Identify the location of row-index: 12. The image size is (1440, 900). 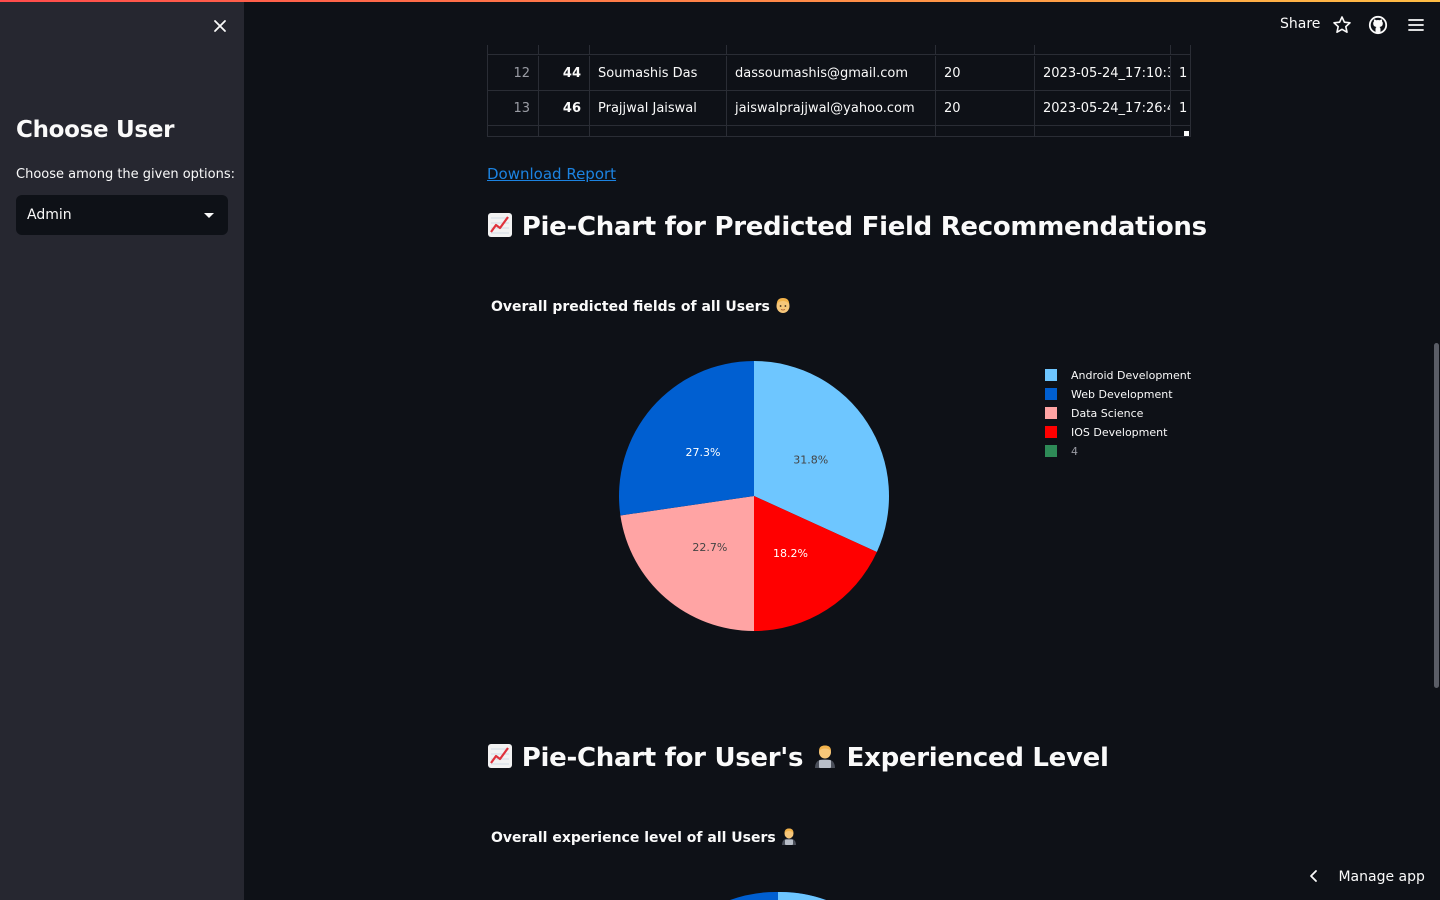
(513, 73).